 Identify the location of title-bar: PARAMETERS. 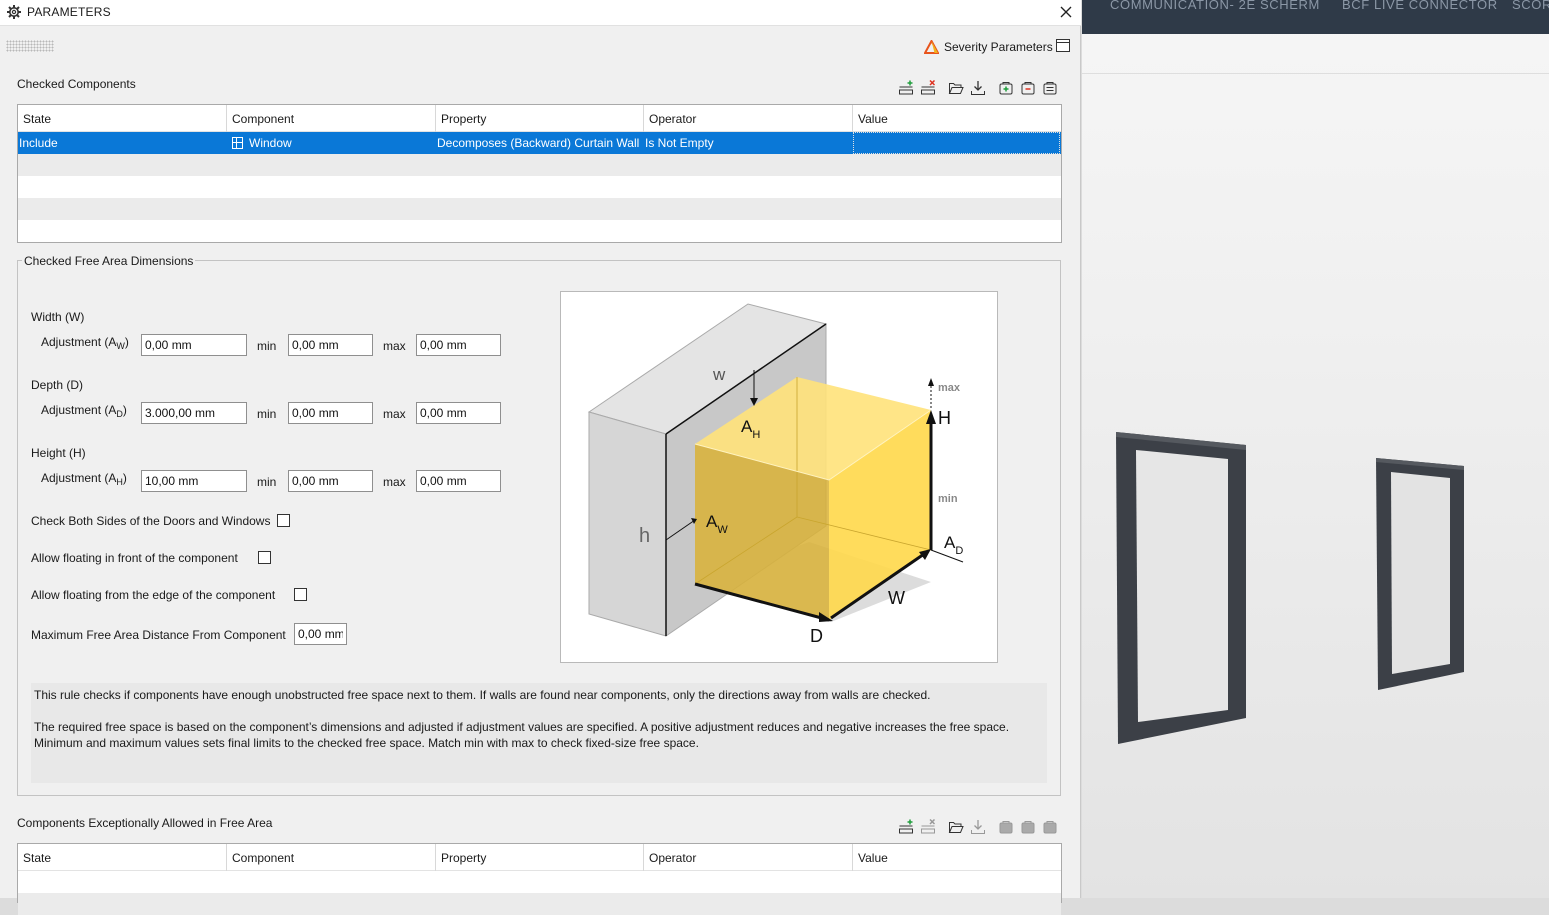
(540, 13).